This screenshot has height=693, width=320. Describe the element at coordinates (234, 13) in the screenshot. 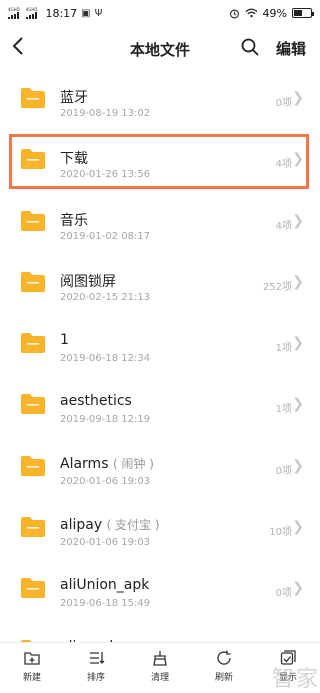

I see `alarm-icon` at that location.